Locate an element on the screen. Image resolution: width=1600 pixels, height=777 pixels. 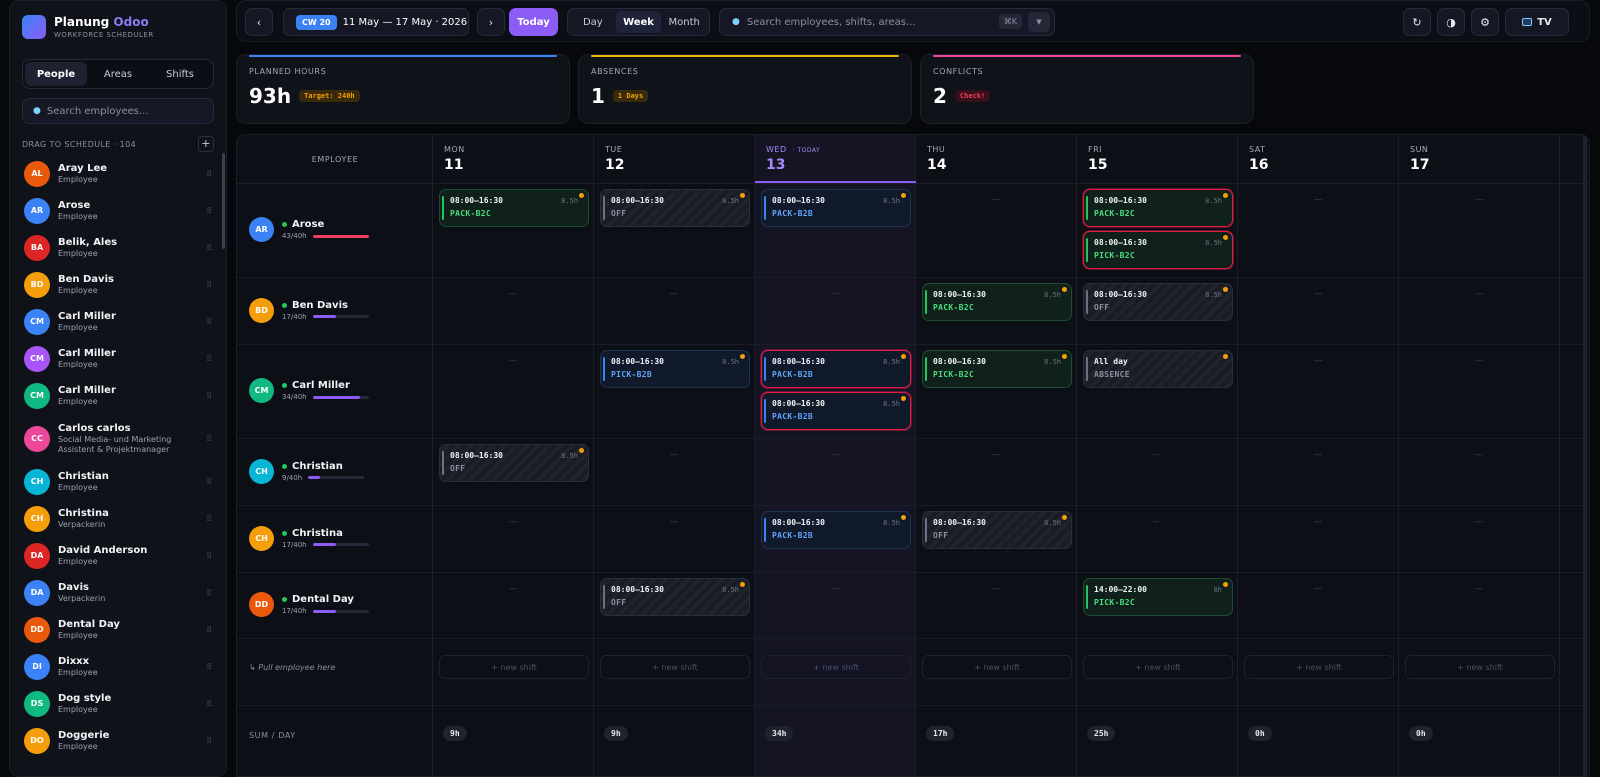
settings-button: ⚙ is located at coordinates (1485, 22).